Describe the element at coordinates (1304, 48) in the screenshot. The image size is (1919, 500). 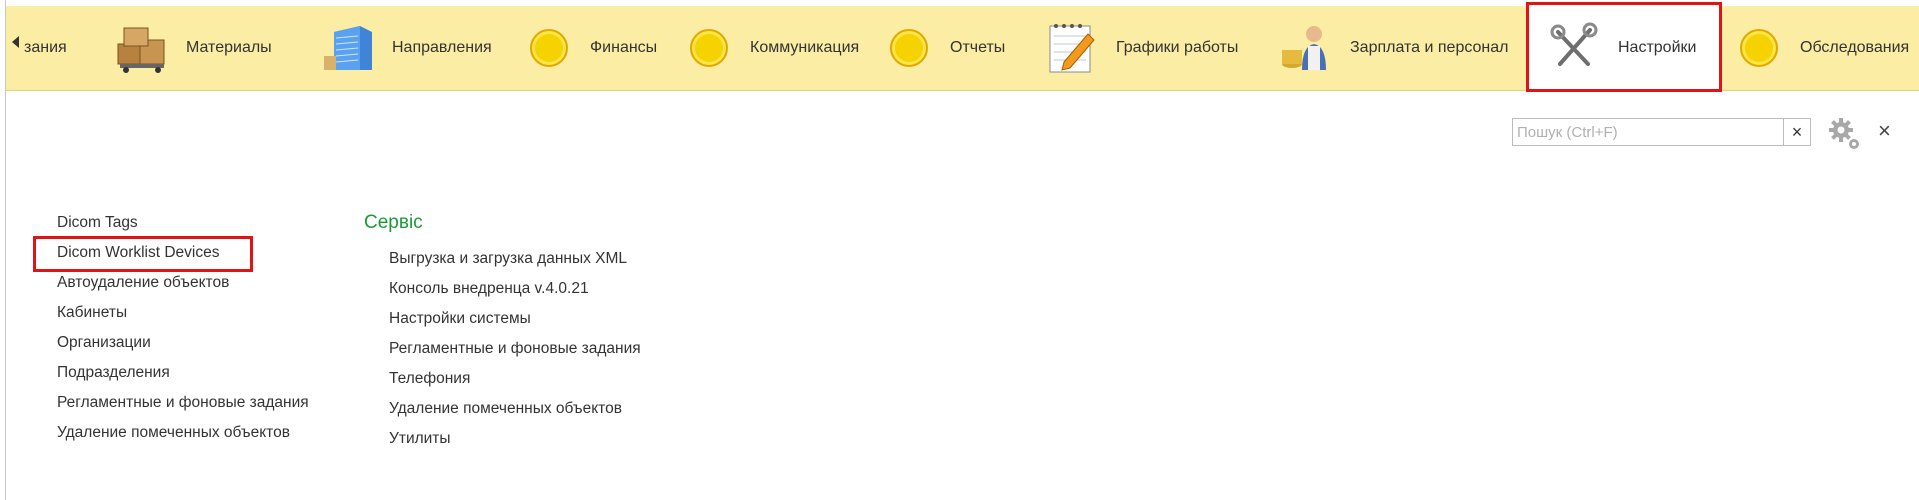
I see `worker-icon` at that location.